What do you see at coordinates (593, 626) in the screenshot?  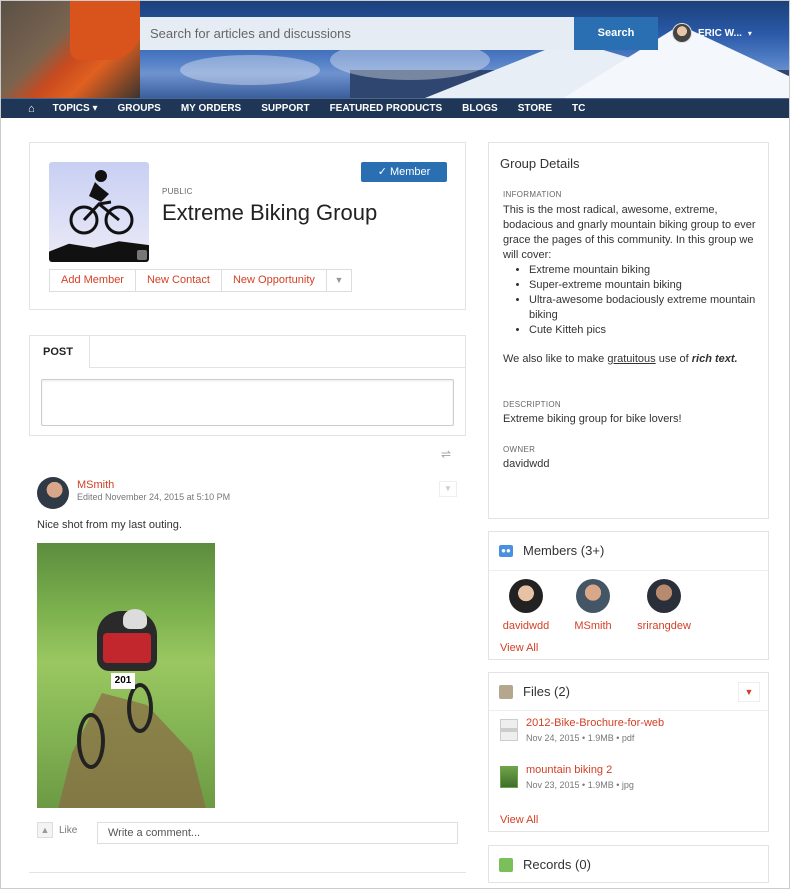 I see `member-name: MSmith` at bounding box center [593, 626].